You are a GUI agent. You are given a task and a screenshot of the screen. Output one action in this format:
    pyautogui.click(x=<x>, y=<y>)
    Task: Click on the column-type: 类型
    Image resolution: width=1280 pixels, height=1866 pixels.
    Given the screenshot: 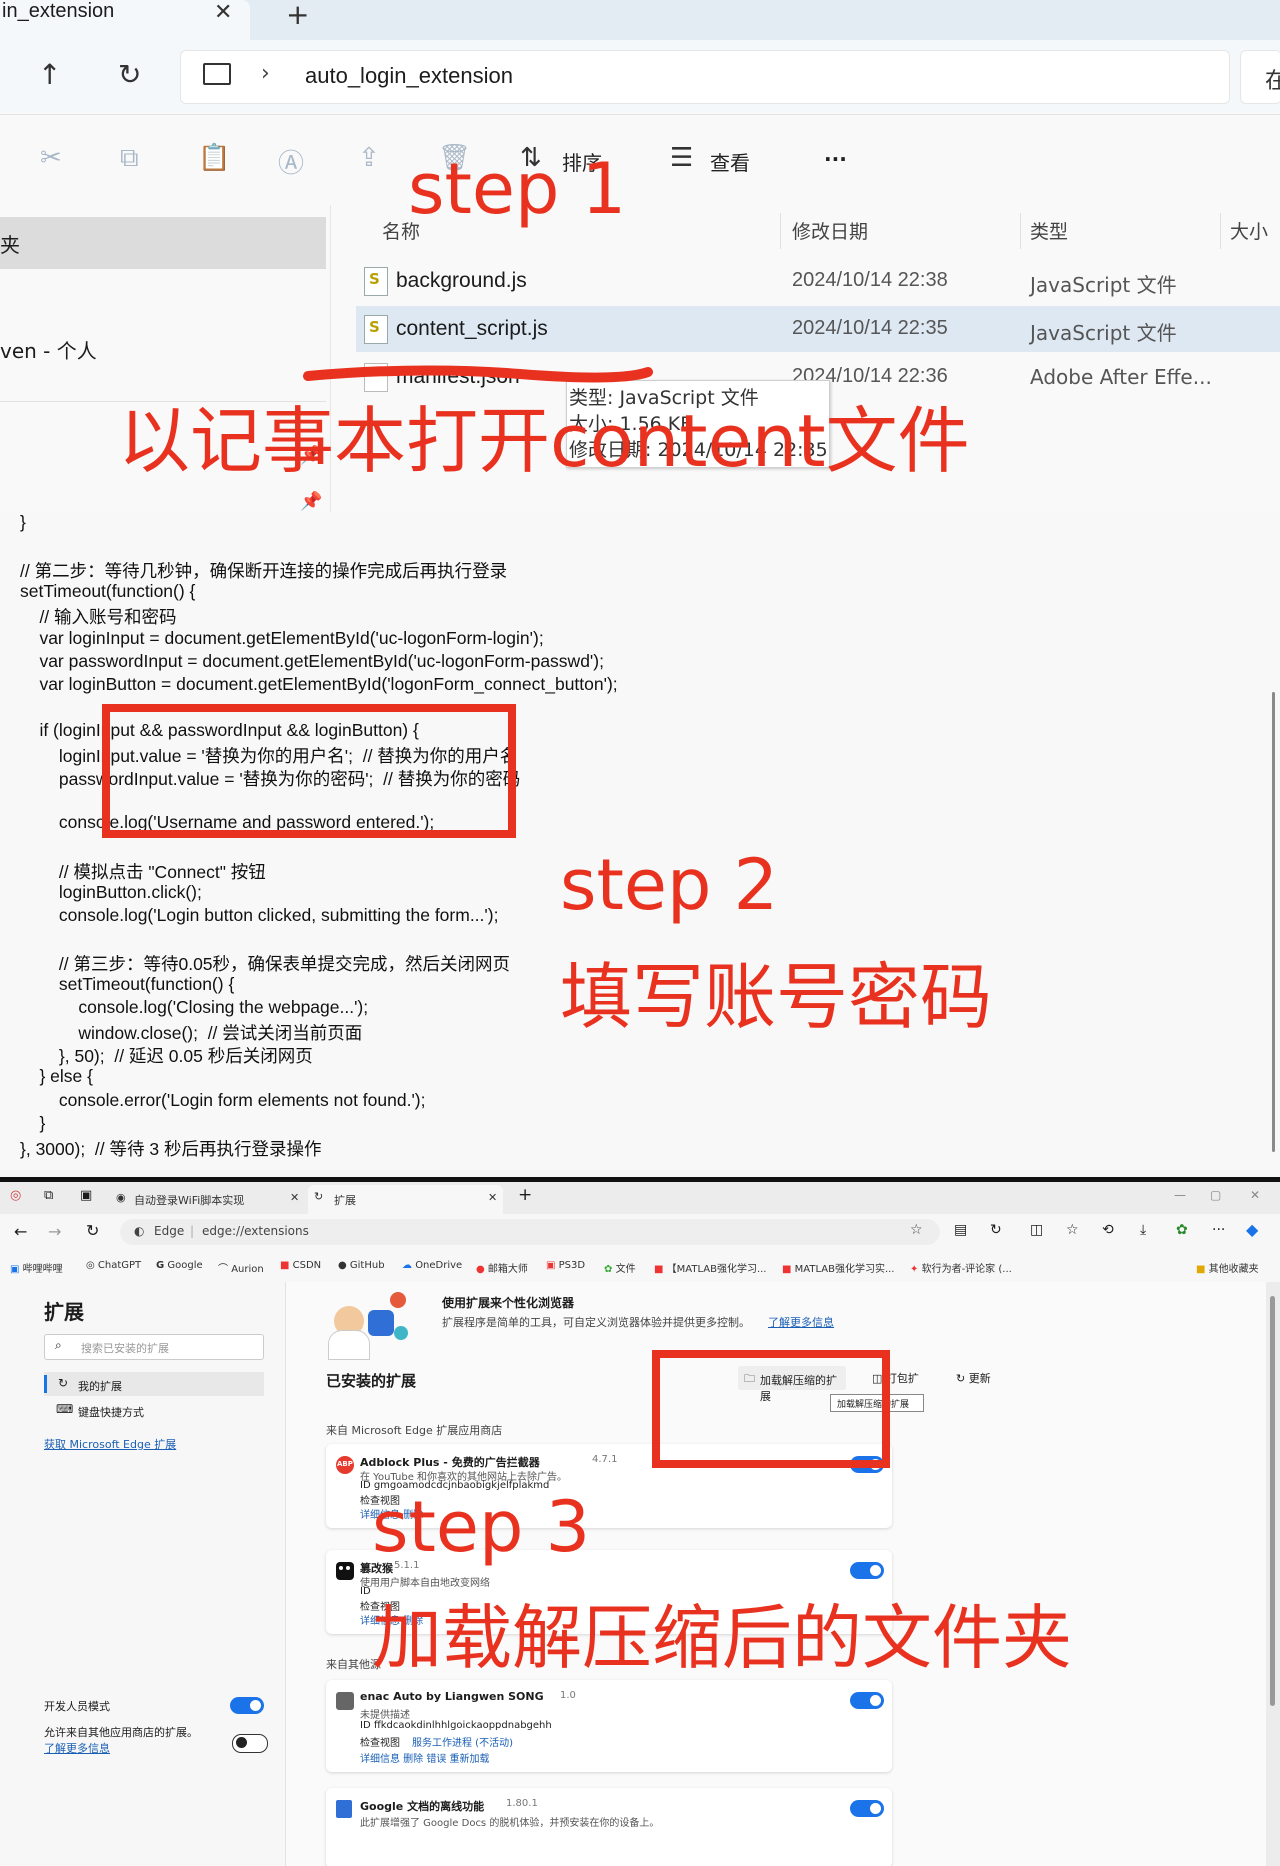 What is the action you would take?
    pyautogui.click(x=1049, y=230)
    